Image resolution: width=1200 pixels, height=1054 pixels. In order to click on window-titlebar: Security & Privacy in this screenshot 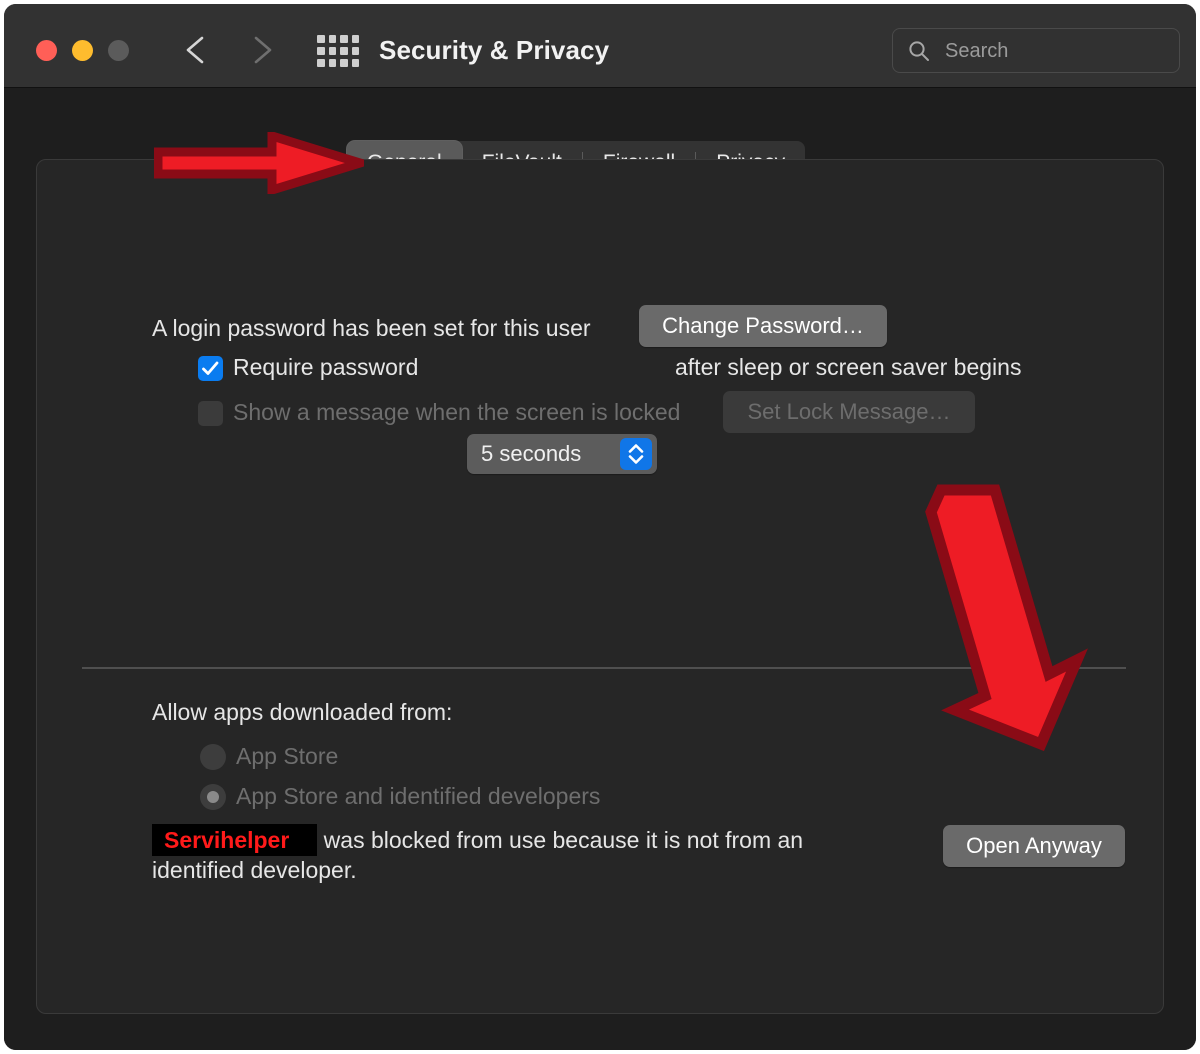, I will do `click(600, 46)`.